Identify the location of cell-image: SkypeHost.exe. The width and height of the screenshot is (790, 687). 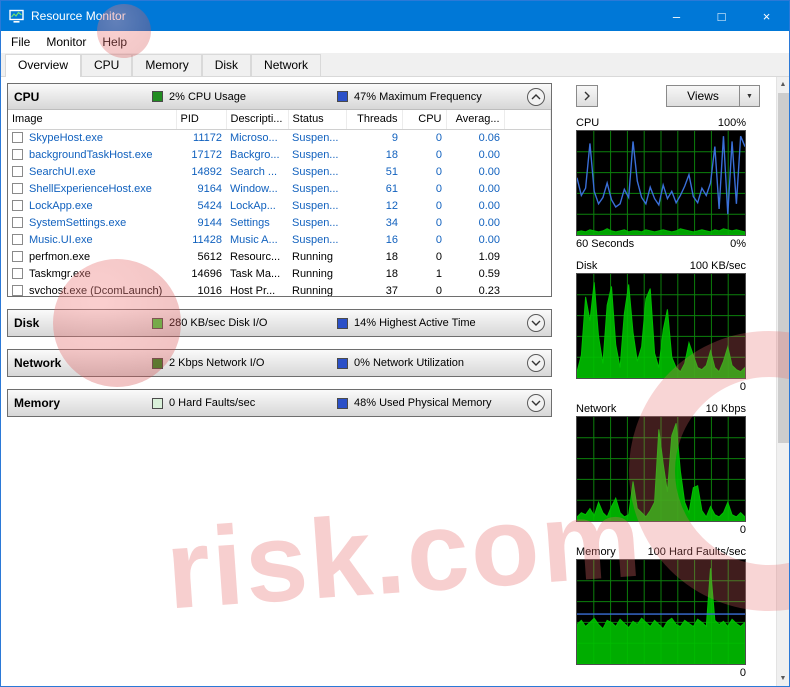
(92, 137).